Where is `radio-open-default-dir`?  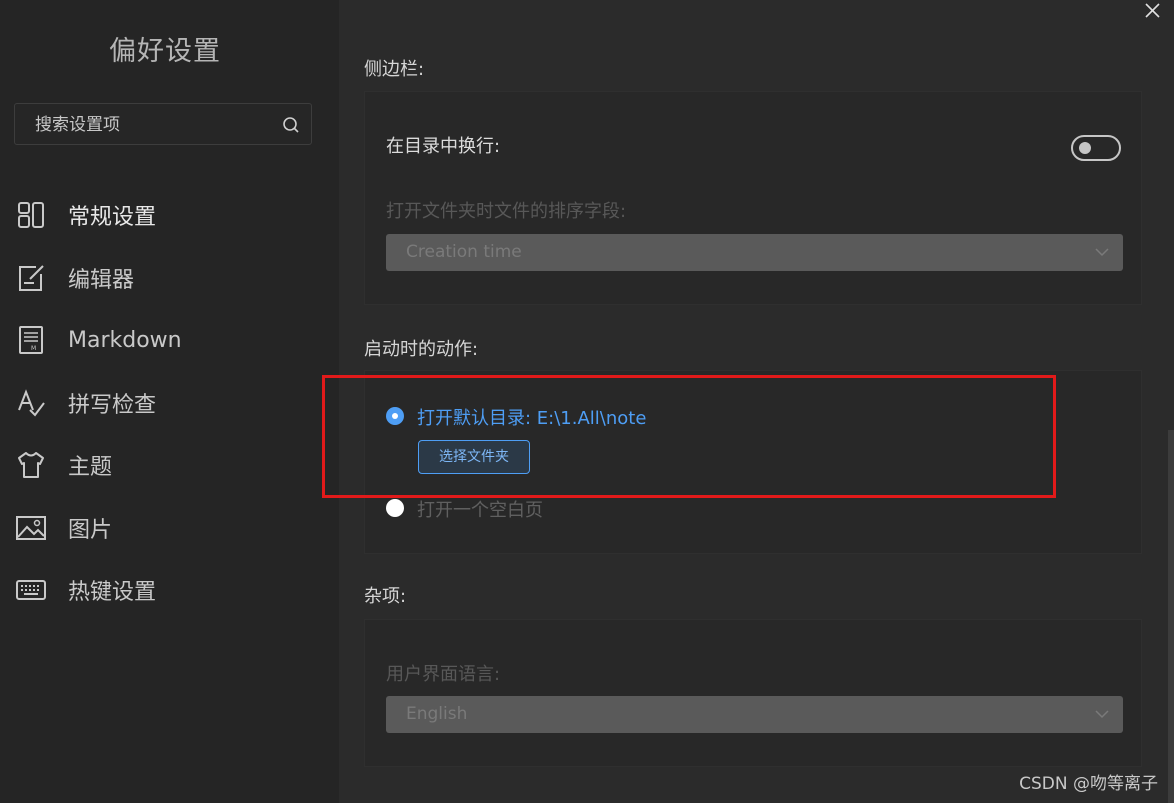 radio-open-default-dir is located at coordinates (395, 416).